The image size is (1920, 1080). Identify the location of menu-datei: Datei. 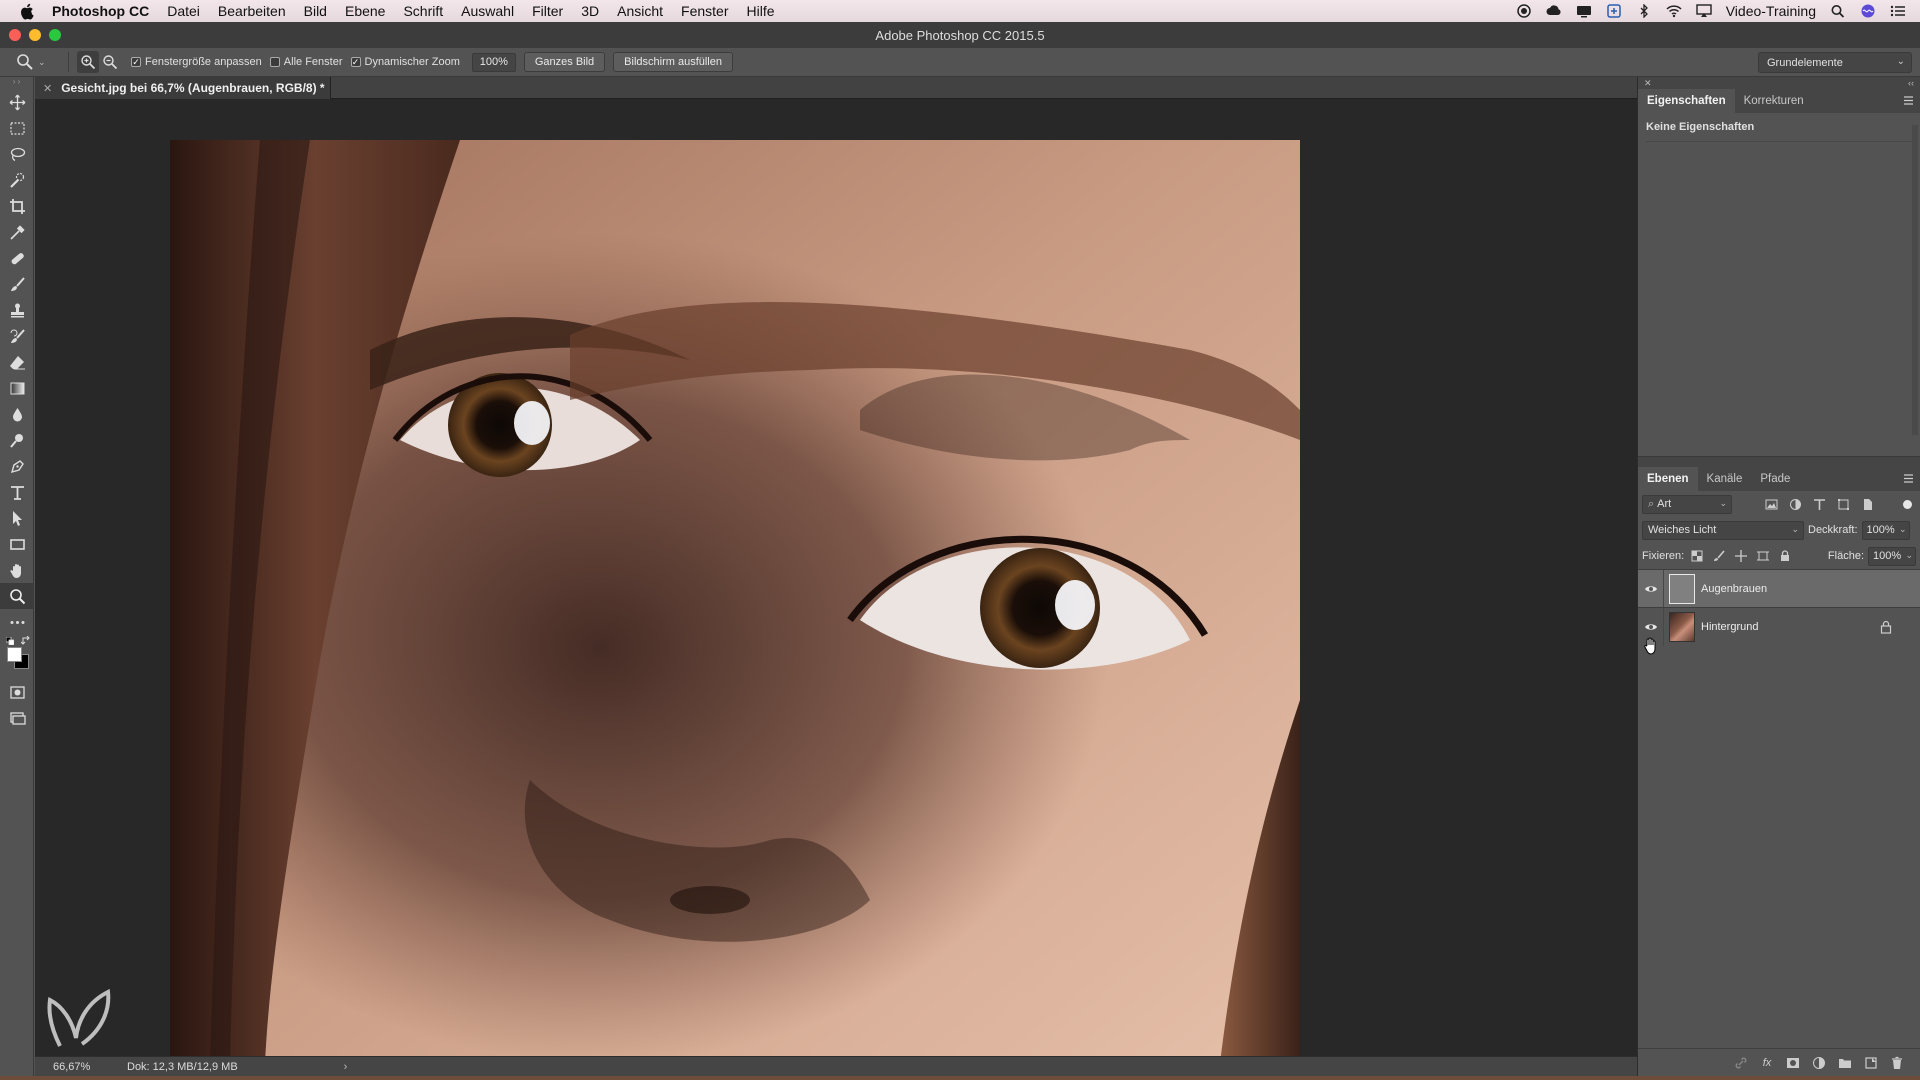
(183, 11).